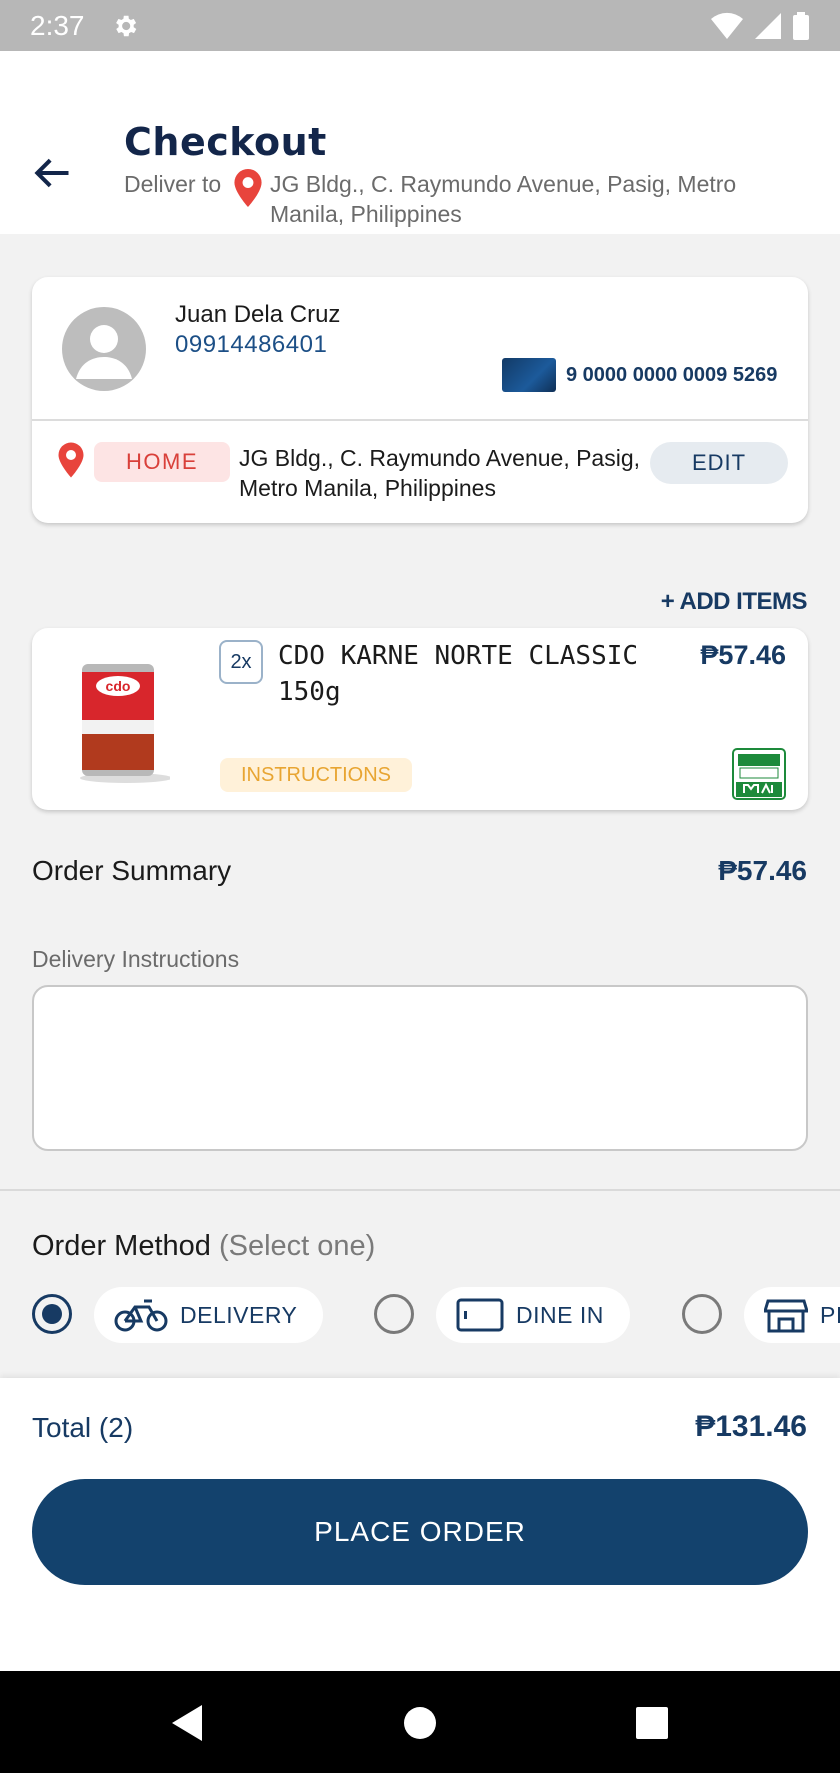  I want to click on method-delivery: DELIVERY, so click(209, 1315).